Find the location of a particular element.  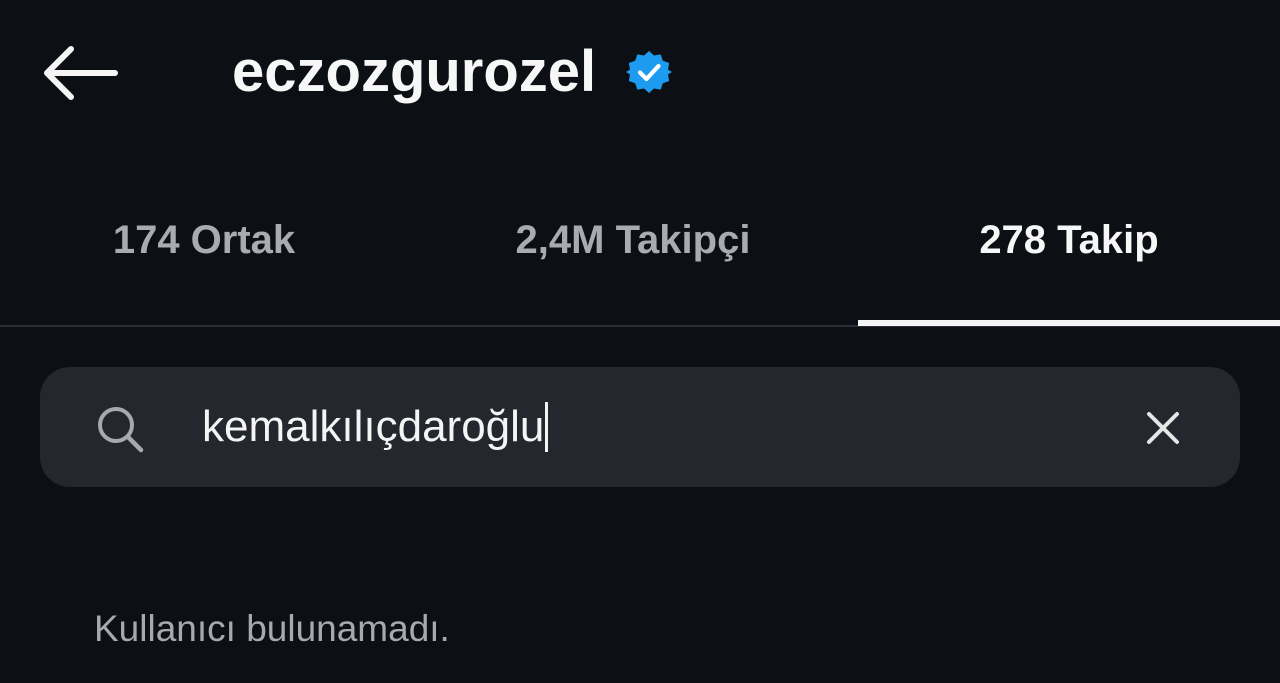

tab-mutual-label: 174 Ortak is located at coordinates (204, 240).